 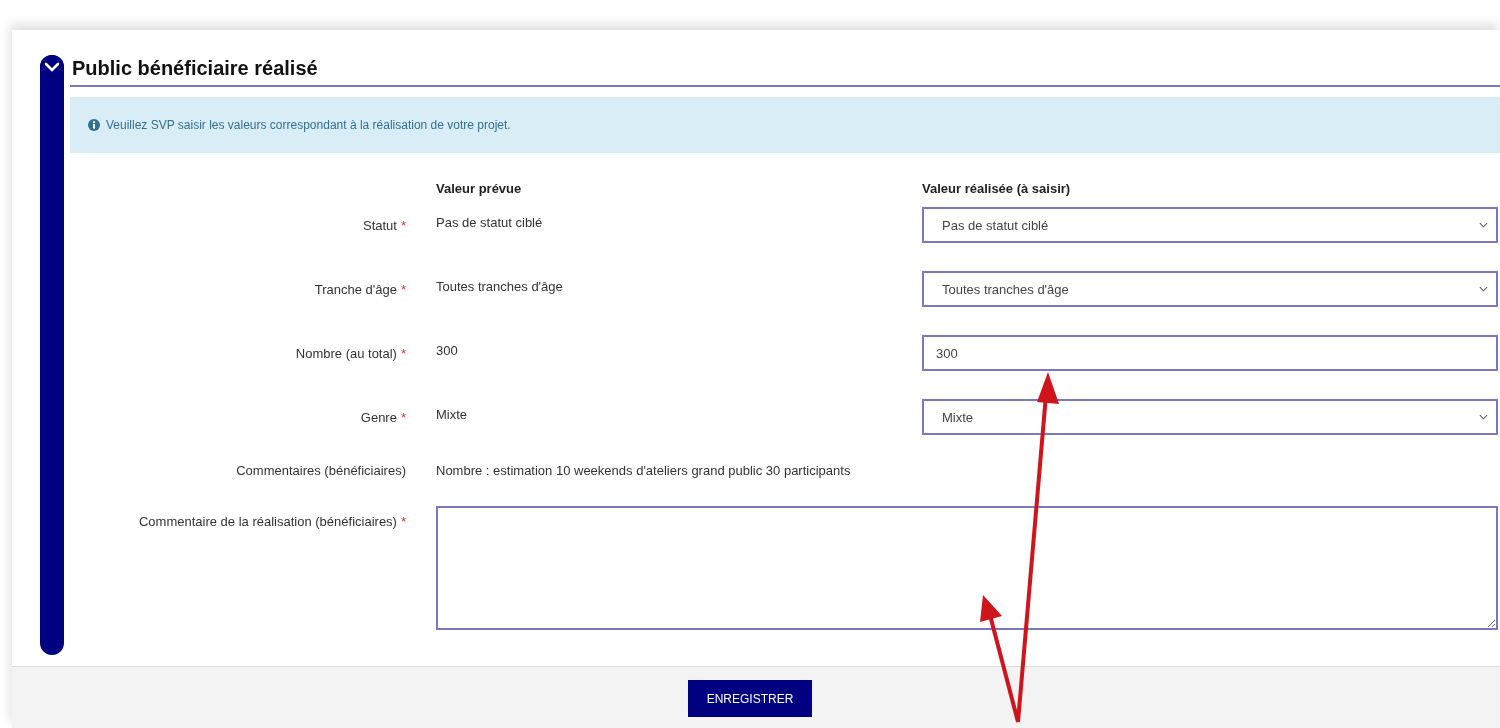 I want to click on number-field: 300, so click(x=1210, y=353).